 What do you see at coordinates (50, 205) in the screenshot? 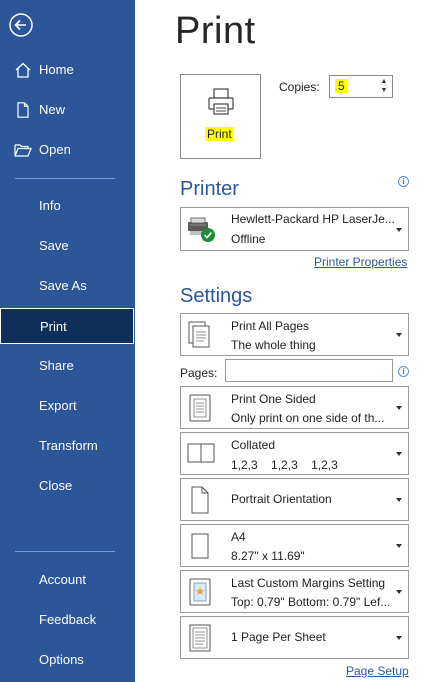
I see `sidebar-item-label: Info` at bounding box center [50, 205].